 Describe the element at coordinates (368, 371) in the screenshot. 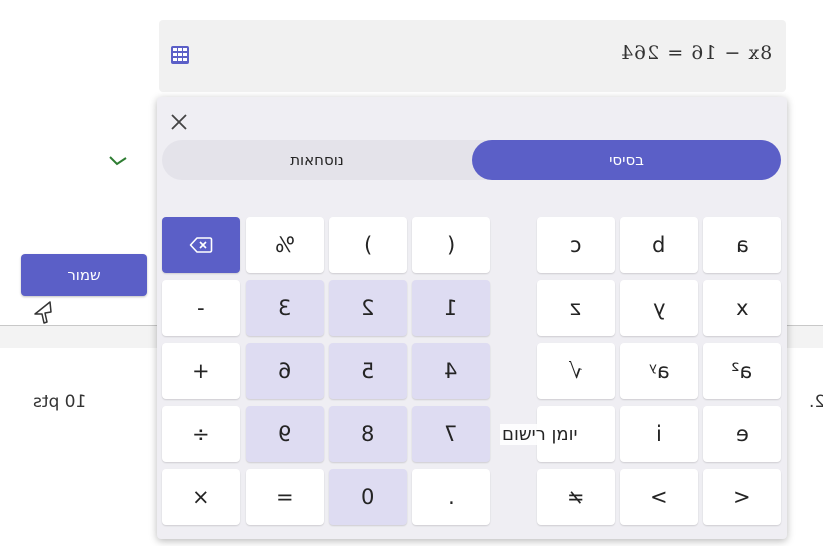

I see `key-5: 5` at that location.